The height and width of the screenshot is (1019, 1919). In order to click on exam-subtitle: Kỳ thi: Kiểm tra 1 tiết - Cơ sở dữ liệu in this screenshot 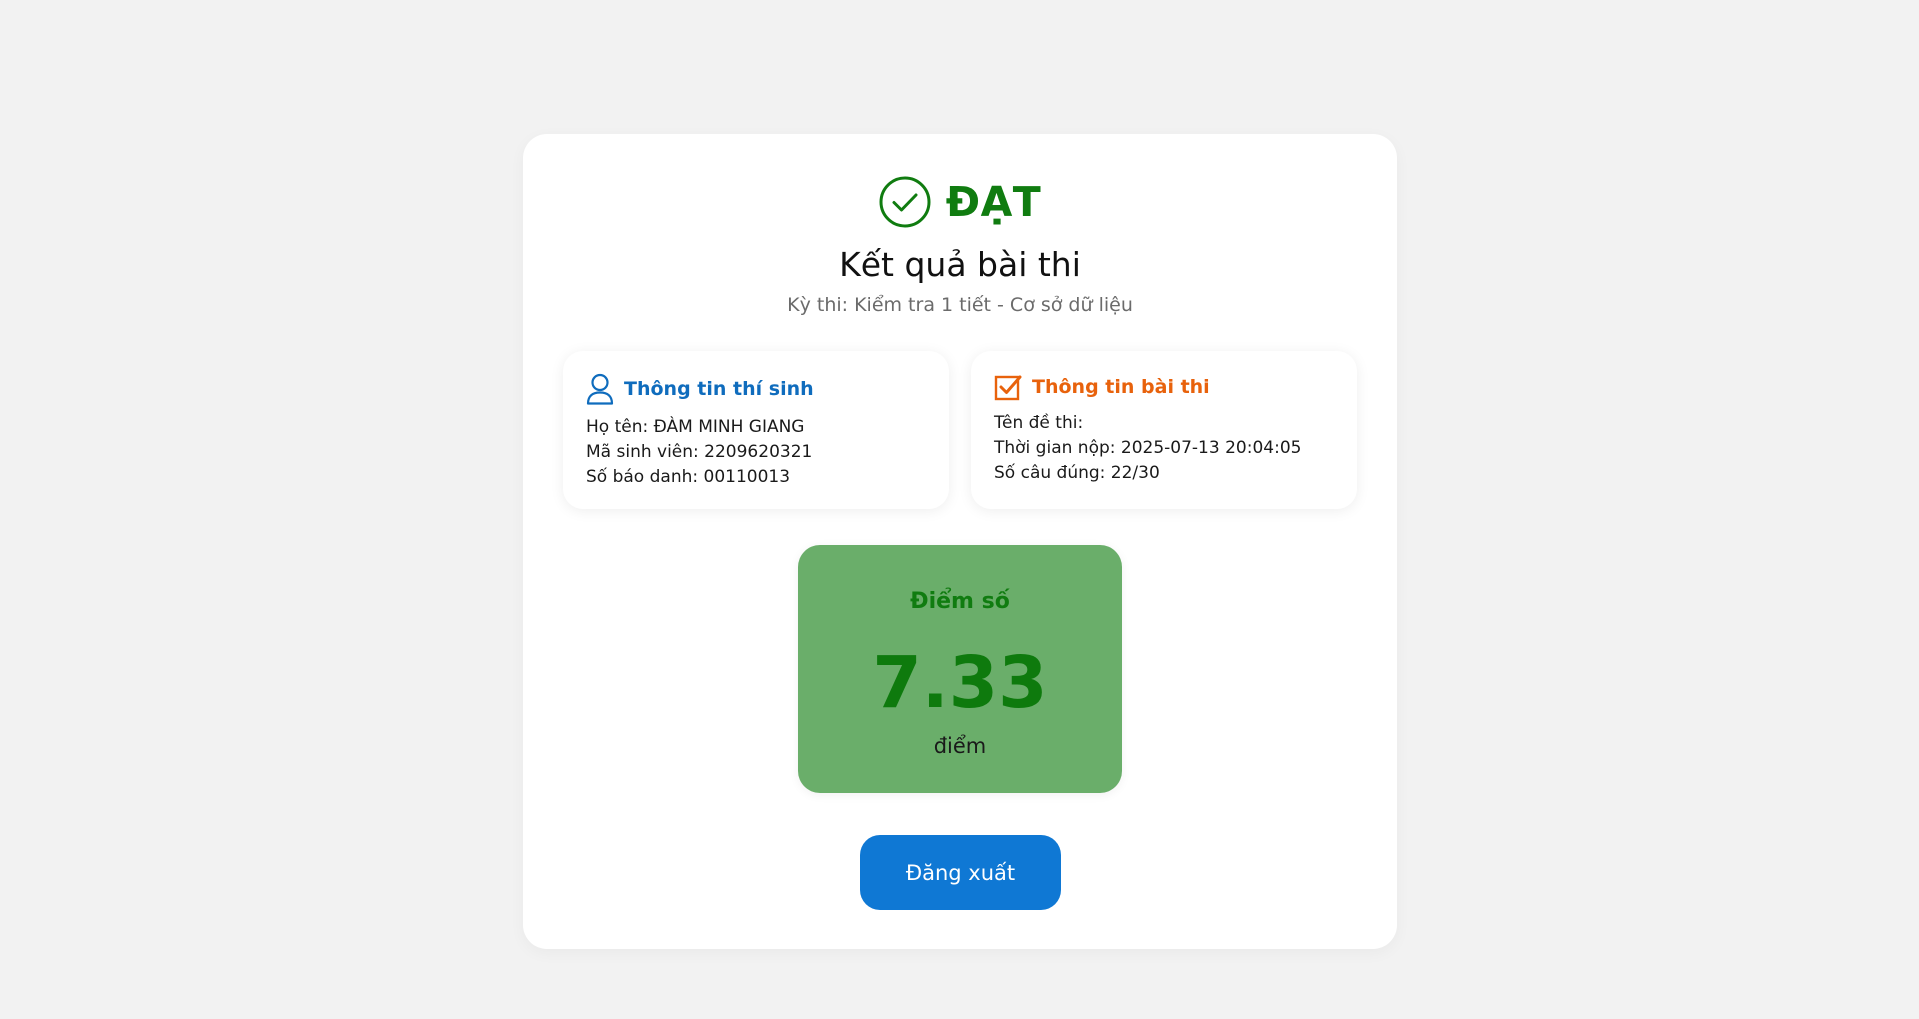, I will do `click(960, 305)`.